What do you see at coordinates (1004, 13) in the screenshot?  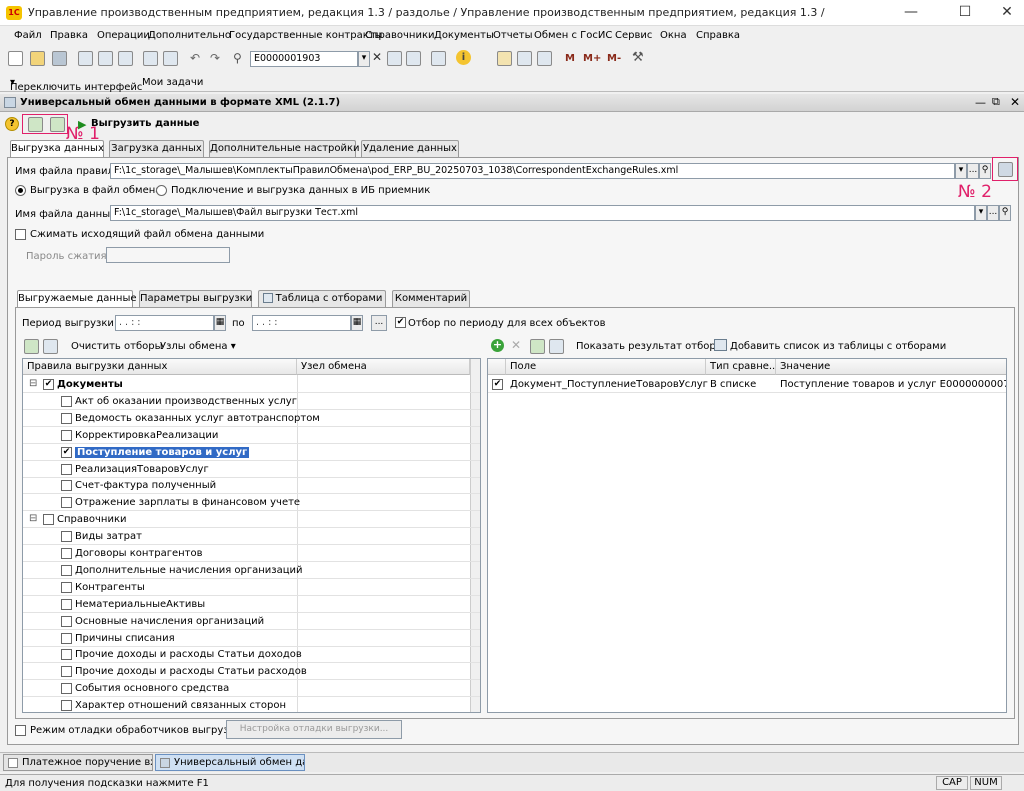 I see `close-button: ✕` at bounding box center [1004, 13].